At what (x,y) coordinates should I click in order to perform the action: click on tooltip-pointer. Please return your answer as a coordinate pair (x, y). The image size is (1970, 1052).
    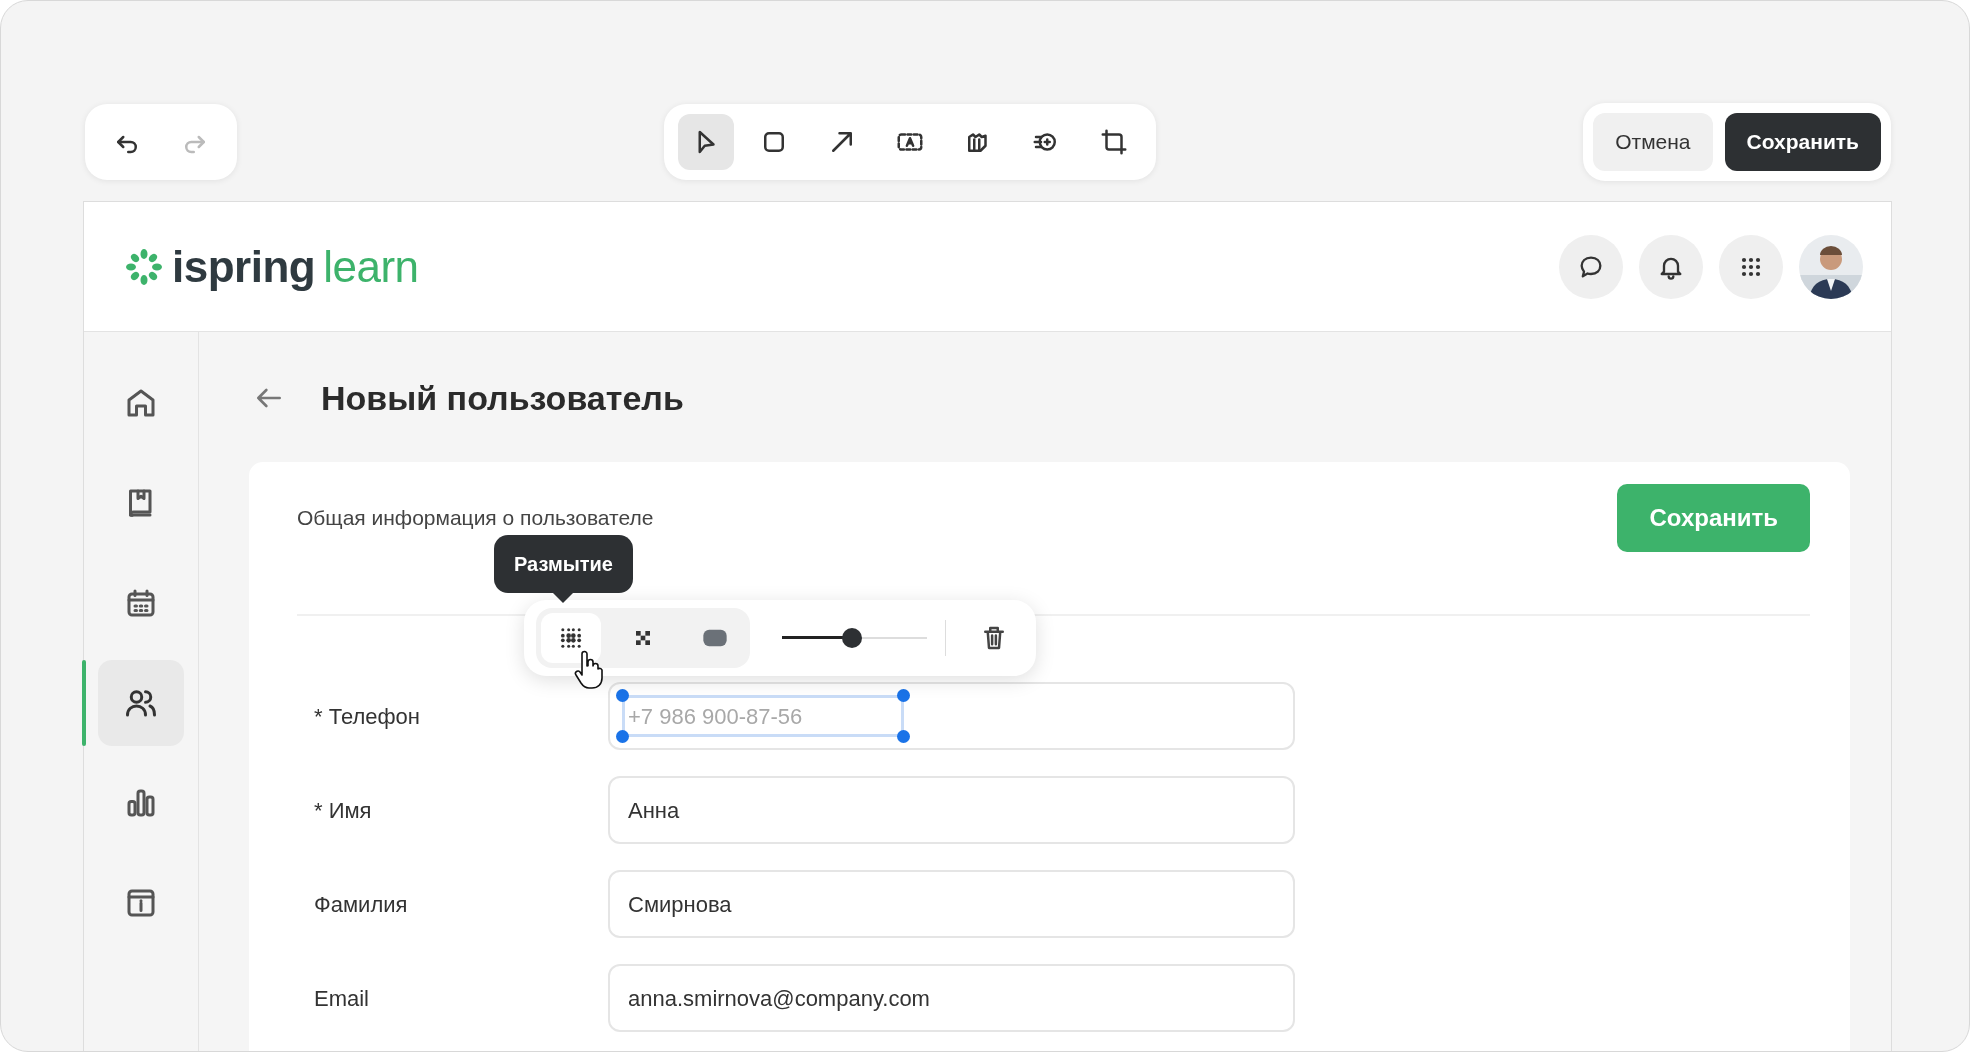
    Looking at the image, I should click on (563, 598).